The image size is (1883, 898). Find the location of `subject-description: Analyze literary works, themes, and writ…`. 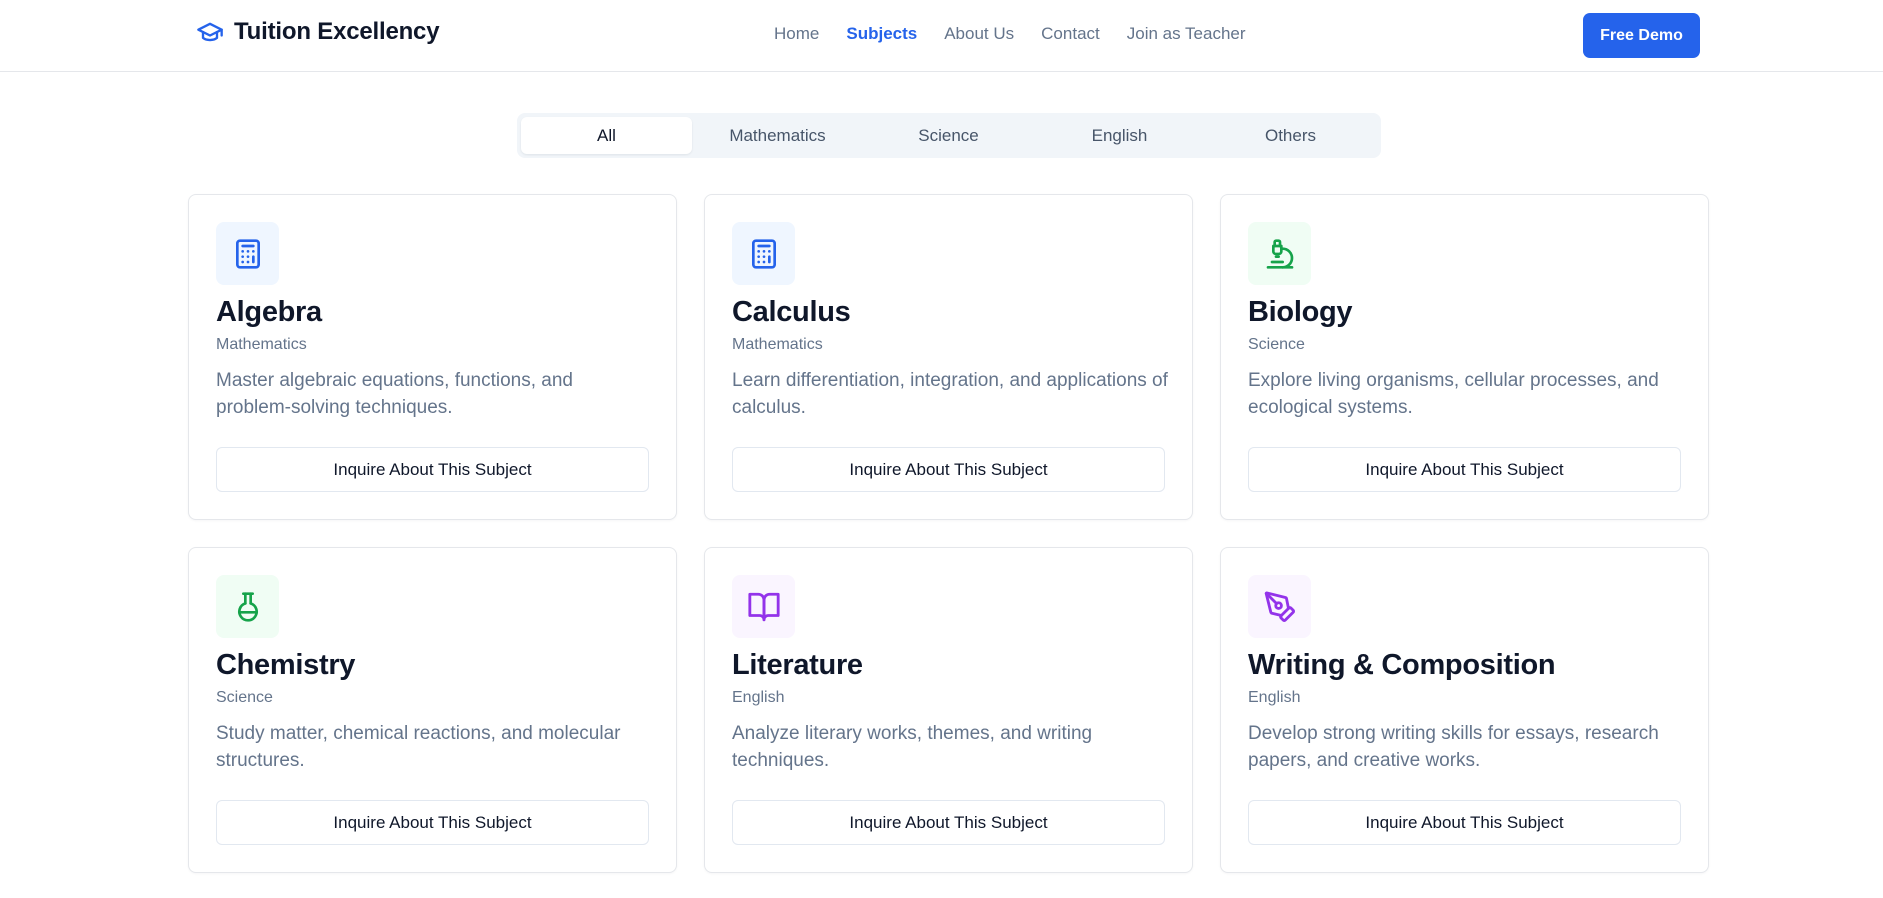

subject-description: Analyze literary works, themes, and writ… is located at coordinates (912, 747).